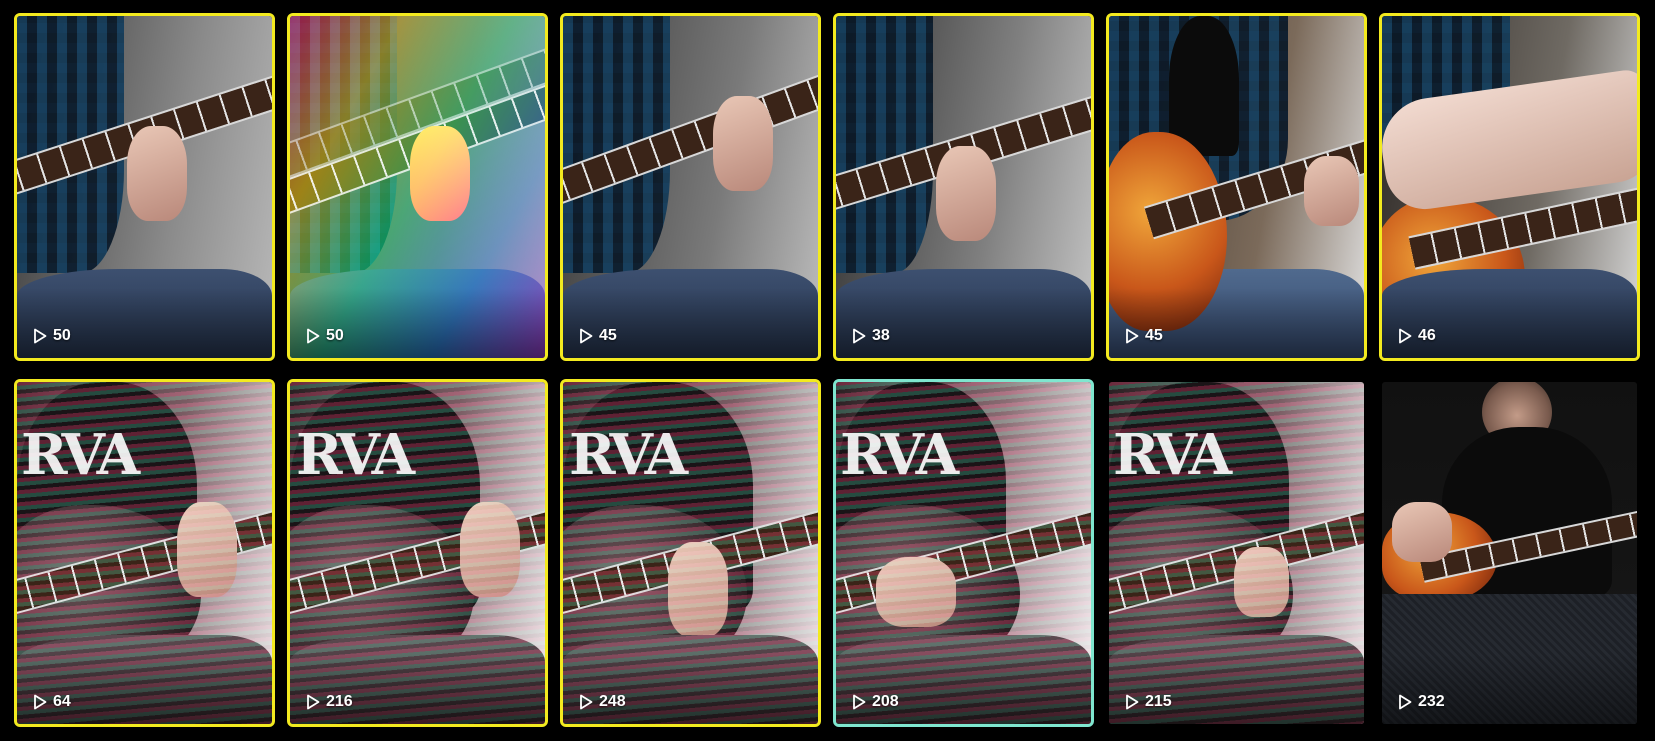 The height and width of the screenshot is (741, 1655). Describe the element at coordinates (1158, 701) in the screenshot. I see `view-count-text: 215` at that location.